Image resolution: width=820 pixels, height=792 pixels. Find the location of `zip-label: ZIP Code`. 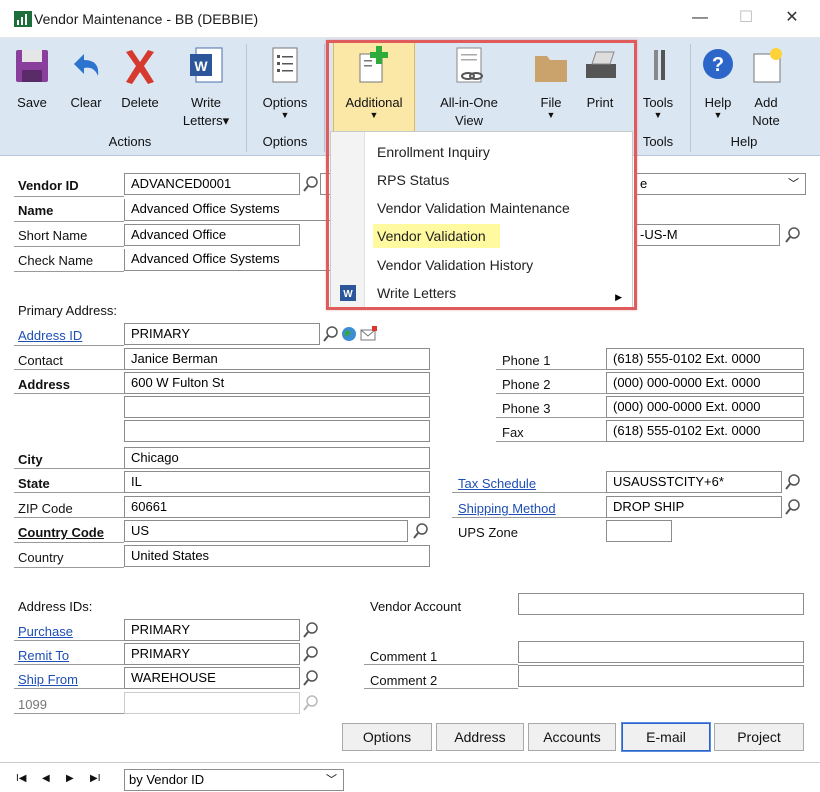

zip-label: ZIP Code is located at coordinates (45, 508).